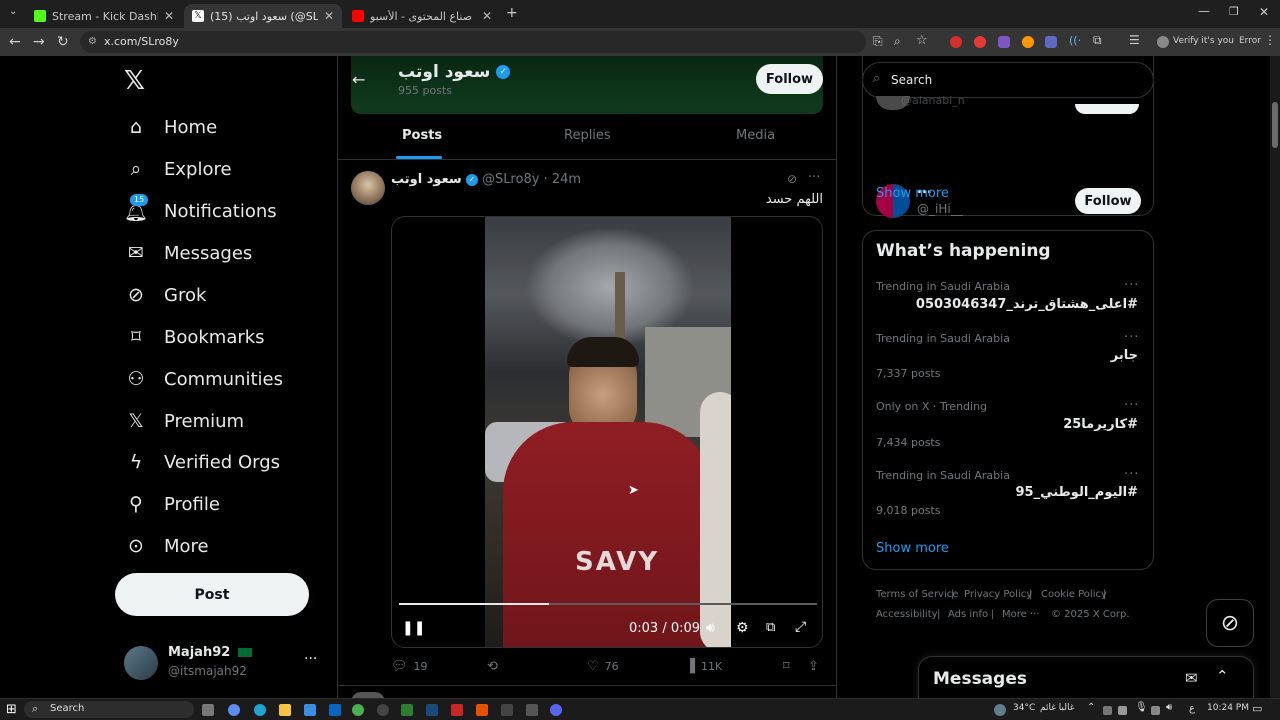  I want to click on footer-ads-link: Ads info, so click(968, 614).